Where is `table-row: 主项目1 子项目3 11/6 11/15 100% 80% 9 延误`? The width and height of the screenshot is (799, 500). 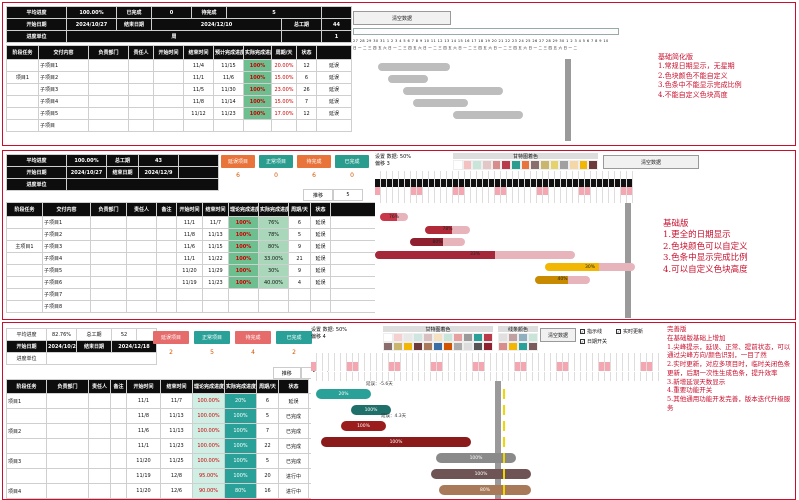 table-row: 主项目1 子项目3 11/6 11/15 100% 80% 9 延误 is located at coordinates (192, 246).